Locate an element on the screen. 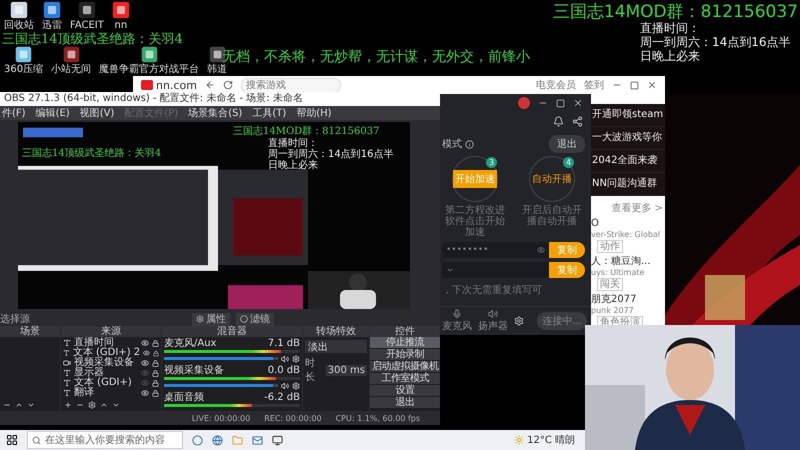  source-item: 显示器 is located at coordinates (111, 373).